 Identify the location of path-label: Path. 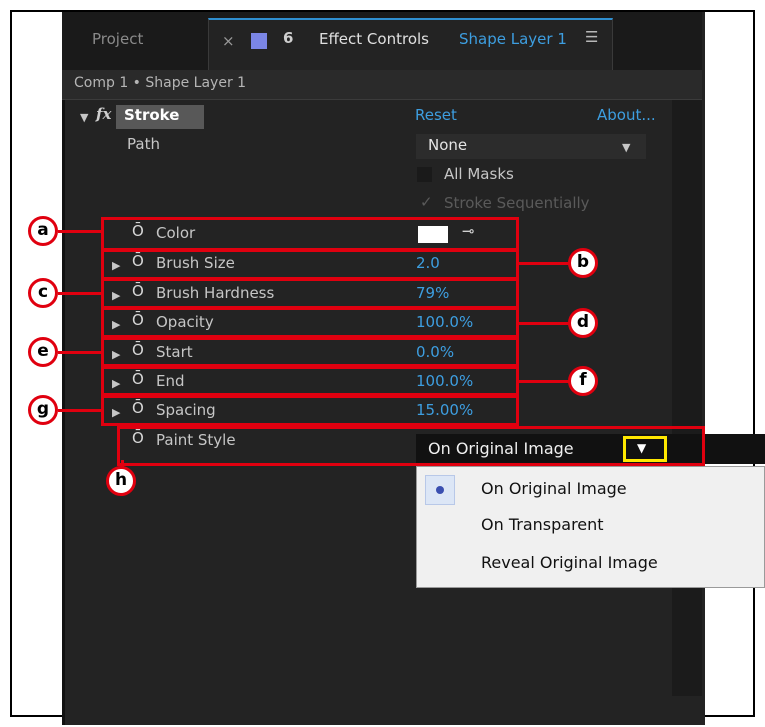
(143, 144).